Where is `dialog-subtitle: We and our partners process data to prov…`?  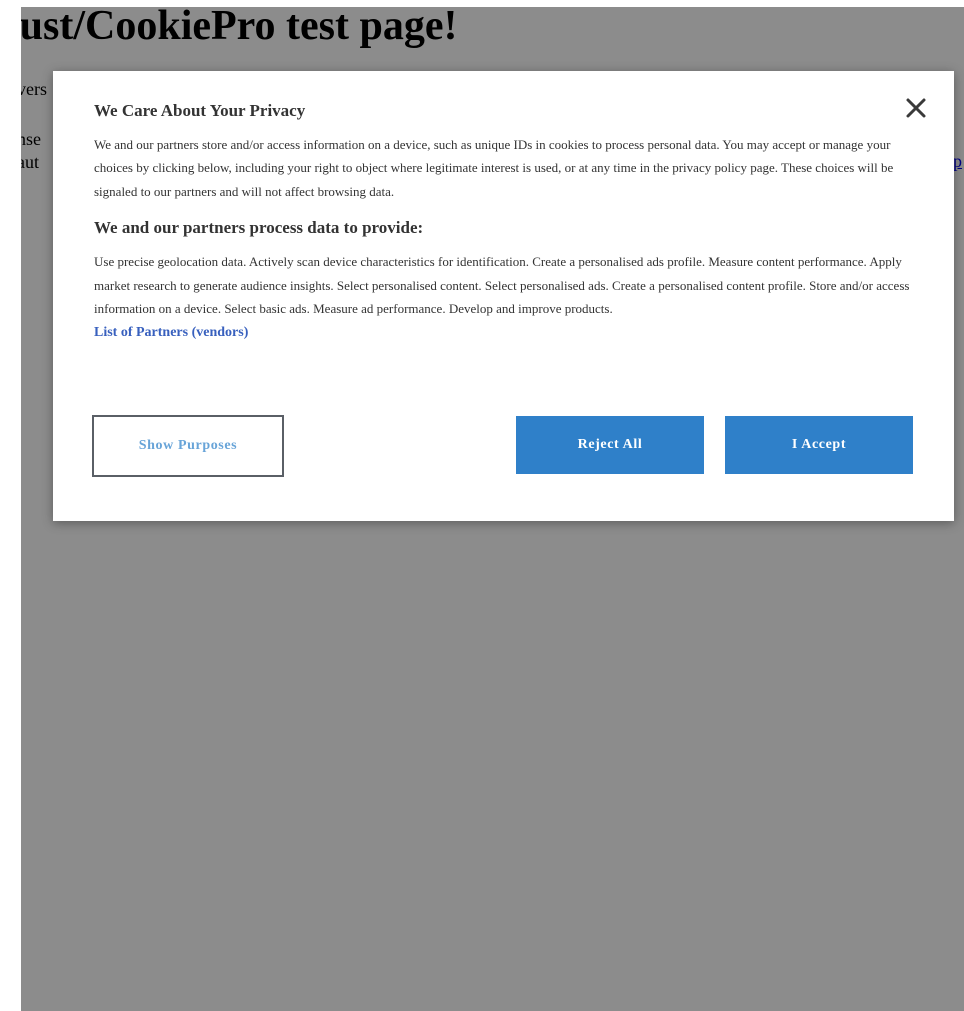 dialog-subtitle: We and our partners process data to prov… is located at coordinates (259, 228).